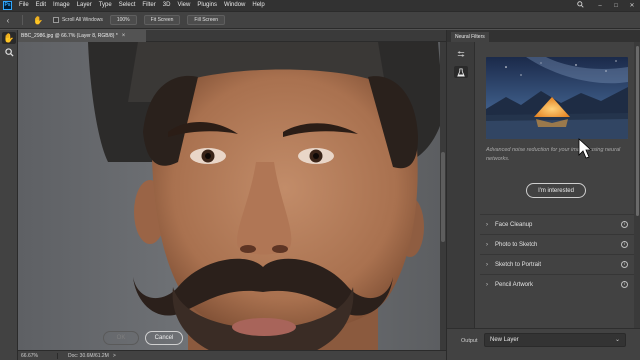 This screenshot has height=360, width=640. Describe the element at coordinates (516, 244) in the screenshot. I see `filter-label: Photo to Sketch` at that location.